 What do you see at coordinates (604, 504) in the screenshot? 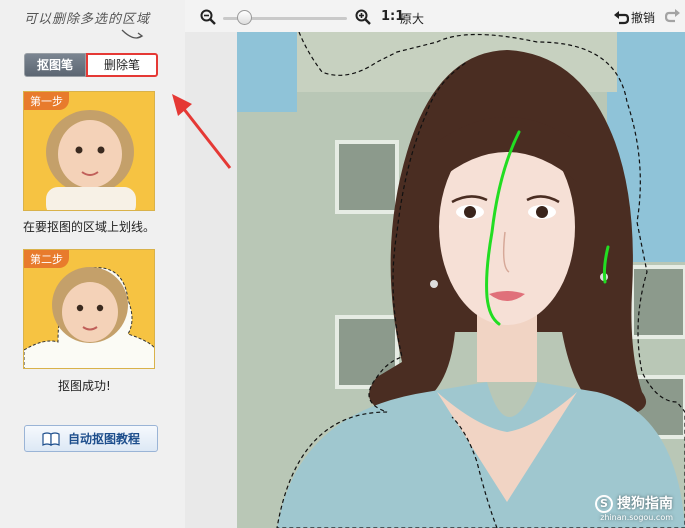
I see `sogou-logo-icon: S` at bounding box center [604, 504].